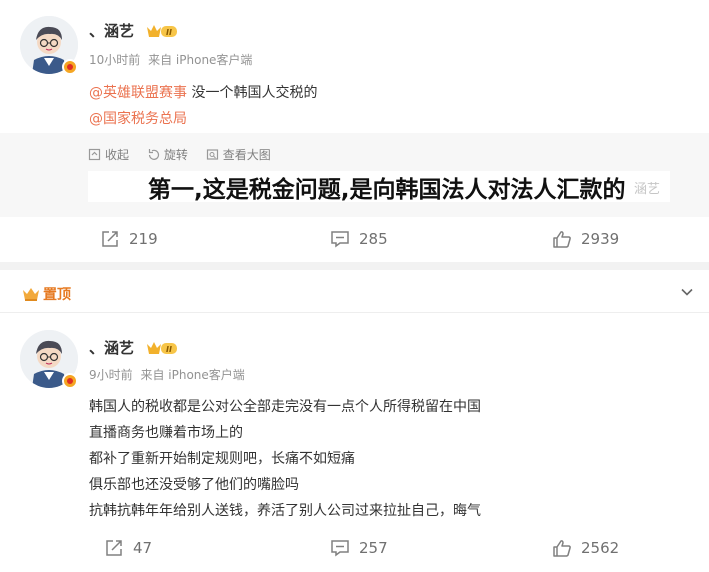 This screenshot has height=572, width=709. Describe the element at coordinates (153, 154) in the screenshot. I see `rotate-icon` at that location.